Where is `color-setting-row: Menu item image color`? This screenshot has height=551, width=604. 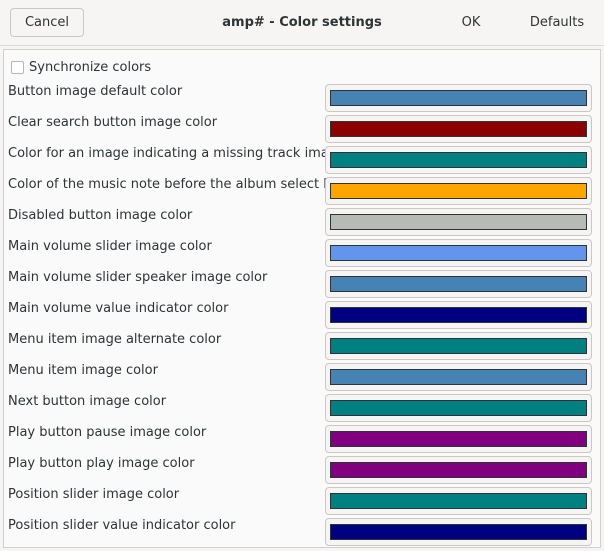
color-setting-row: Menu item image color is located at coordinates (302, 375).